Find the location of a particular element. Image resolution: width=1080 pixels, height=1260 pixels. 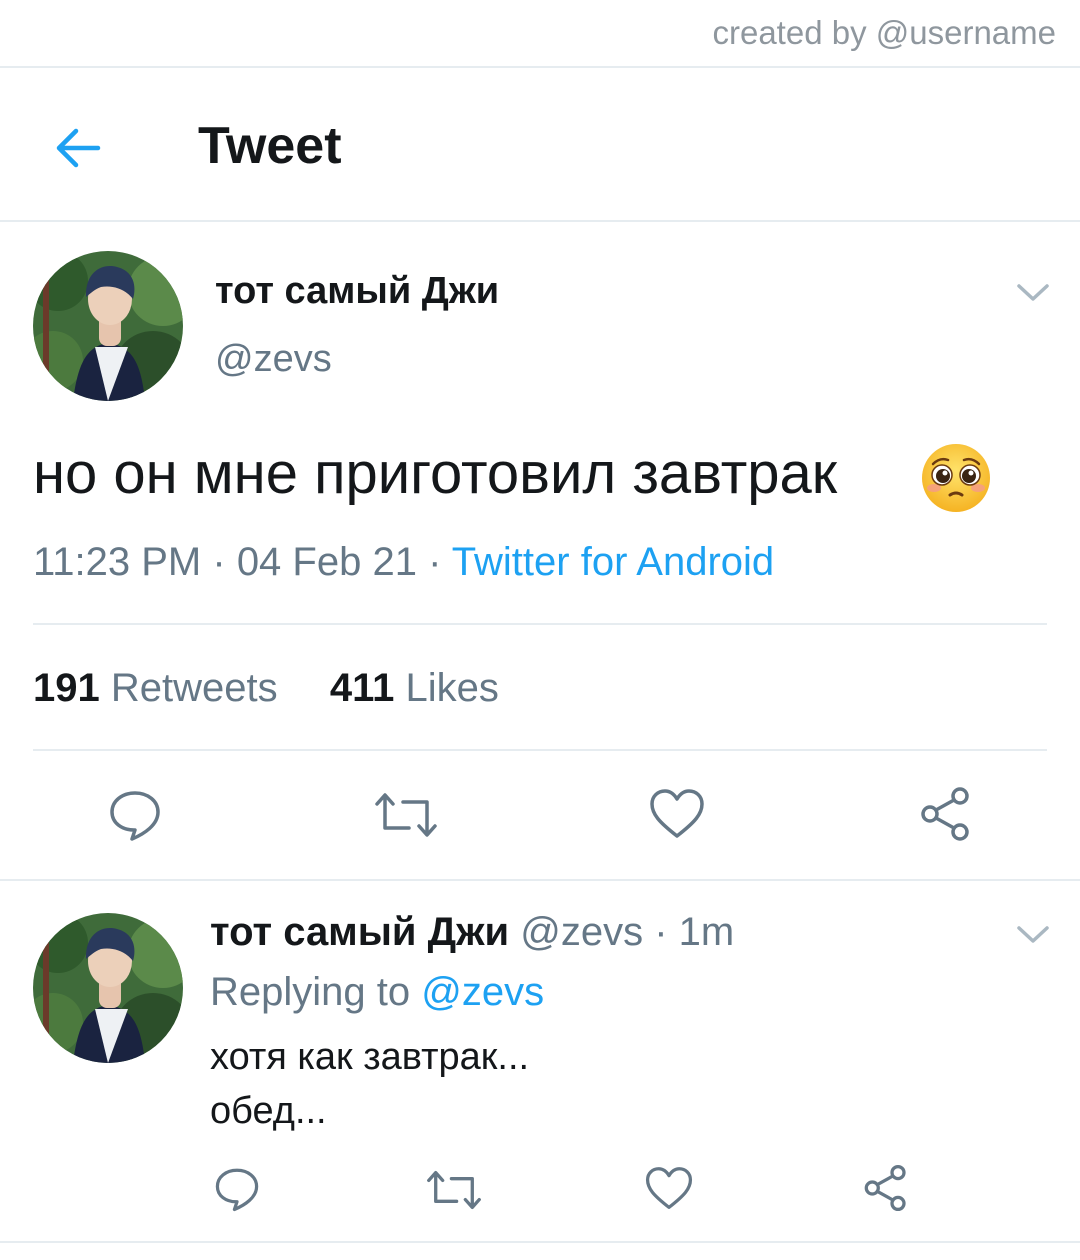

author-handle: @zevs is located at coordinates (273, 359).